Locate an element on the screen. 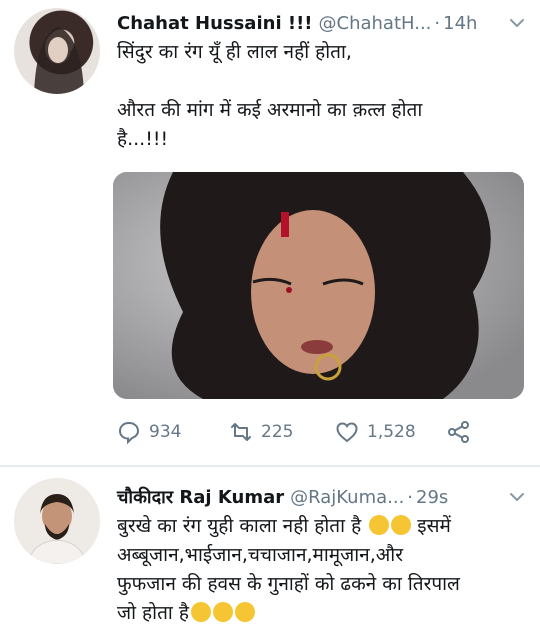  tweet-text-fragment: जो होता है is located at coordinates (153, 613).